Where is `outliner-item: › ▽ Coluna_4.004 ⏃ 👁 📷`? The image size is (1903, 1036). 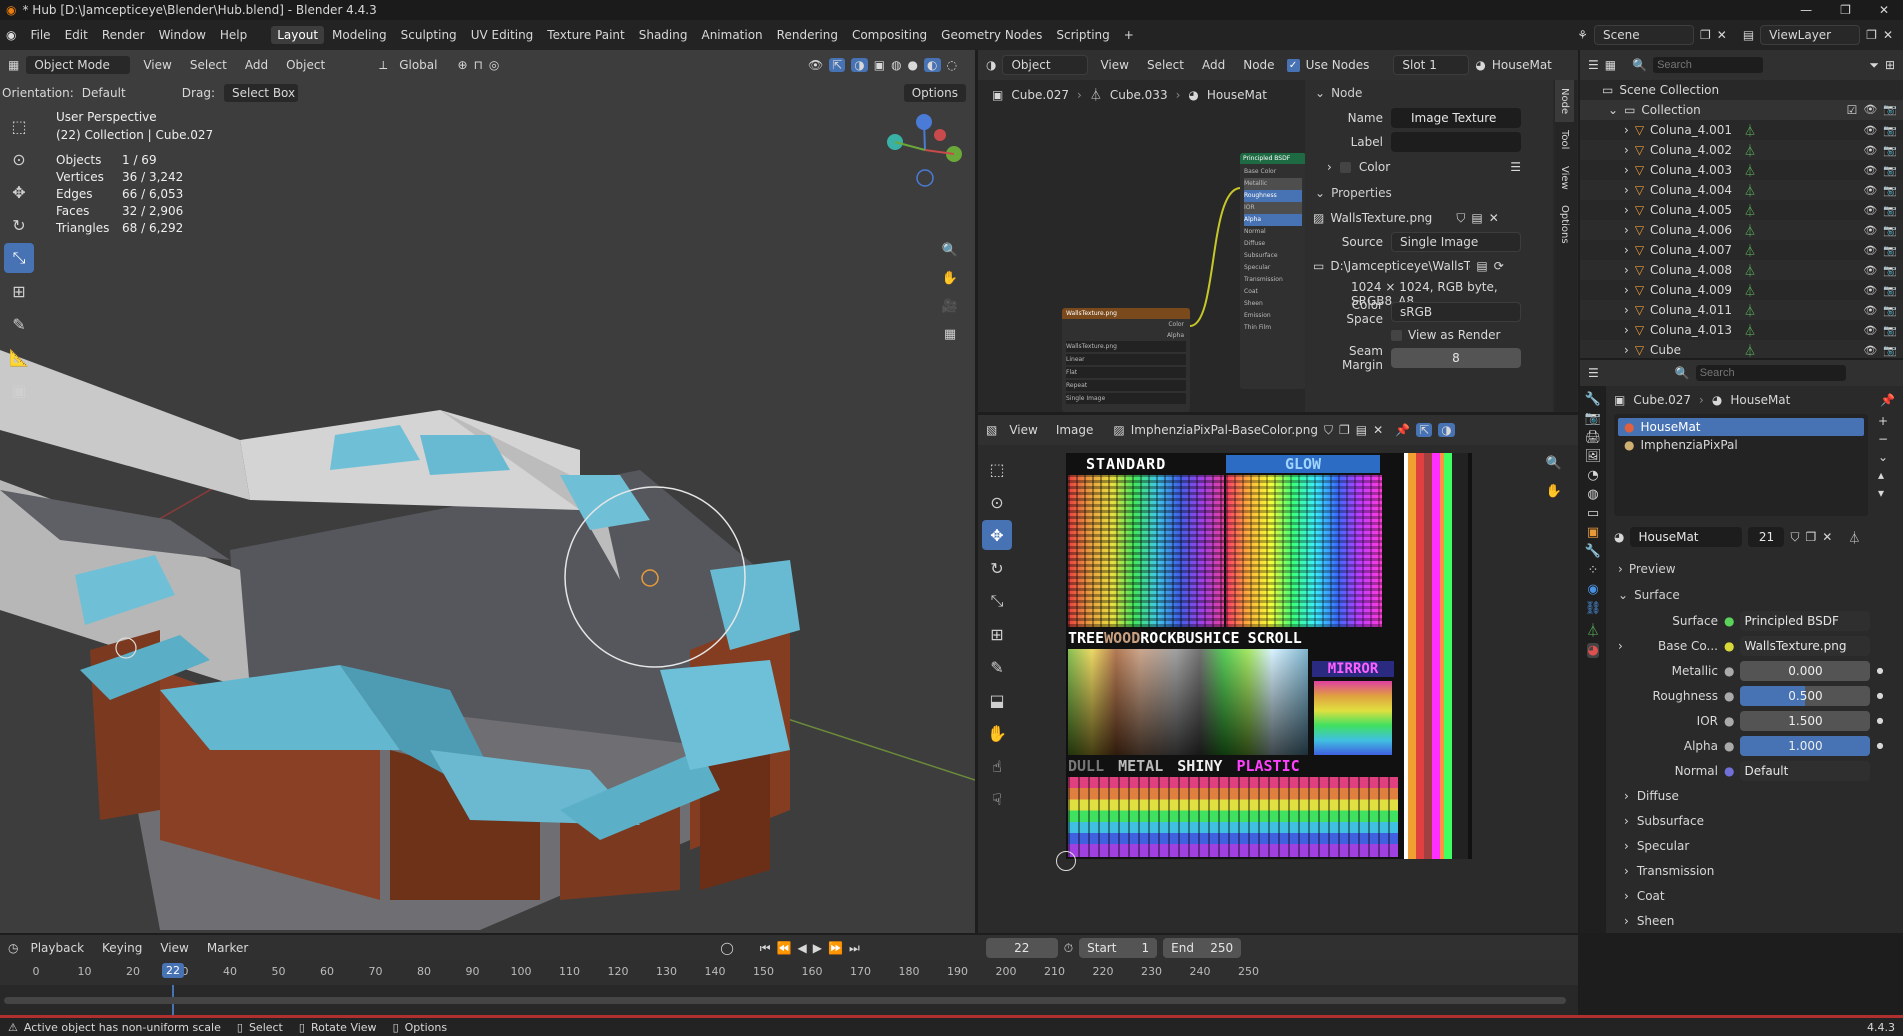 outliner-item: › ▽ Coluna_4.004 ⏃ 👁 📷 is located at coordinates (1741, 190).